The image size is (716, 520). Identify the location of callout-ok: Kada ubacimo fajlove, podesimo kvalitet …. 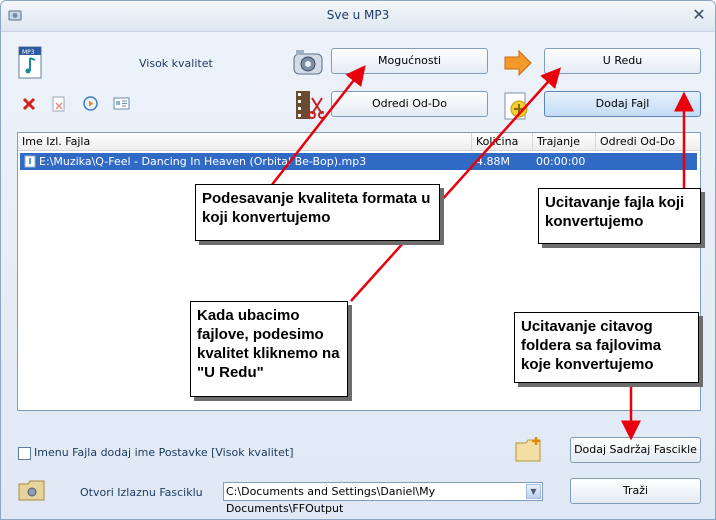
(269, 349).